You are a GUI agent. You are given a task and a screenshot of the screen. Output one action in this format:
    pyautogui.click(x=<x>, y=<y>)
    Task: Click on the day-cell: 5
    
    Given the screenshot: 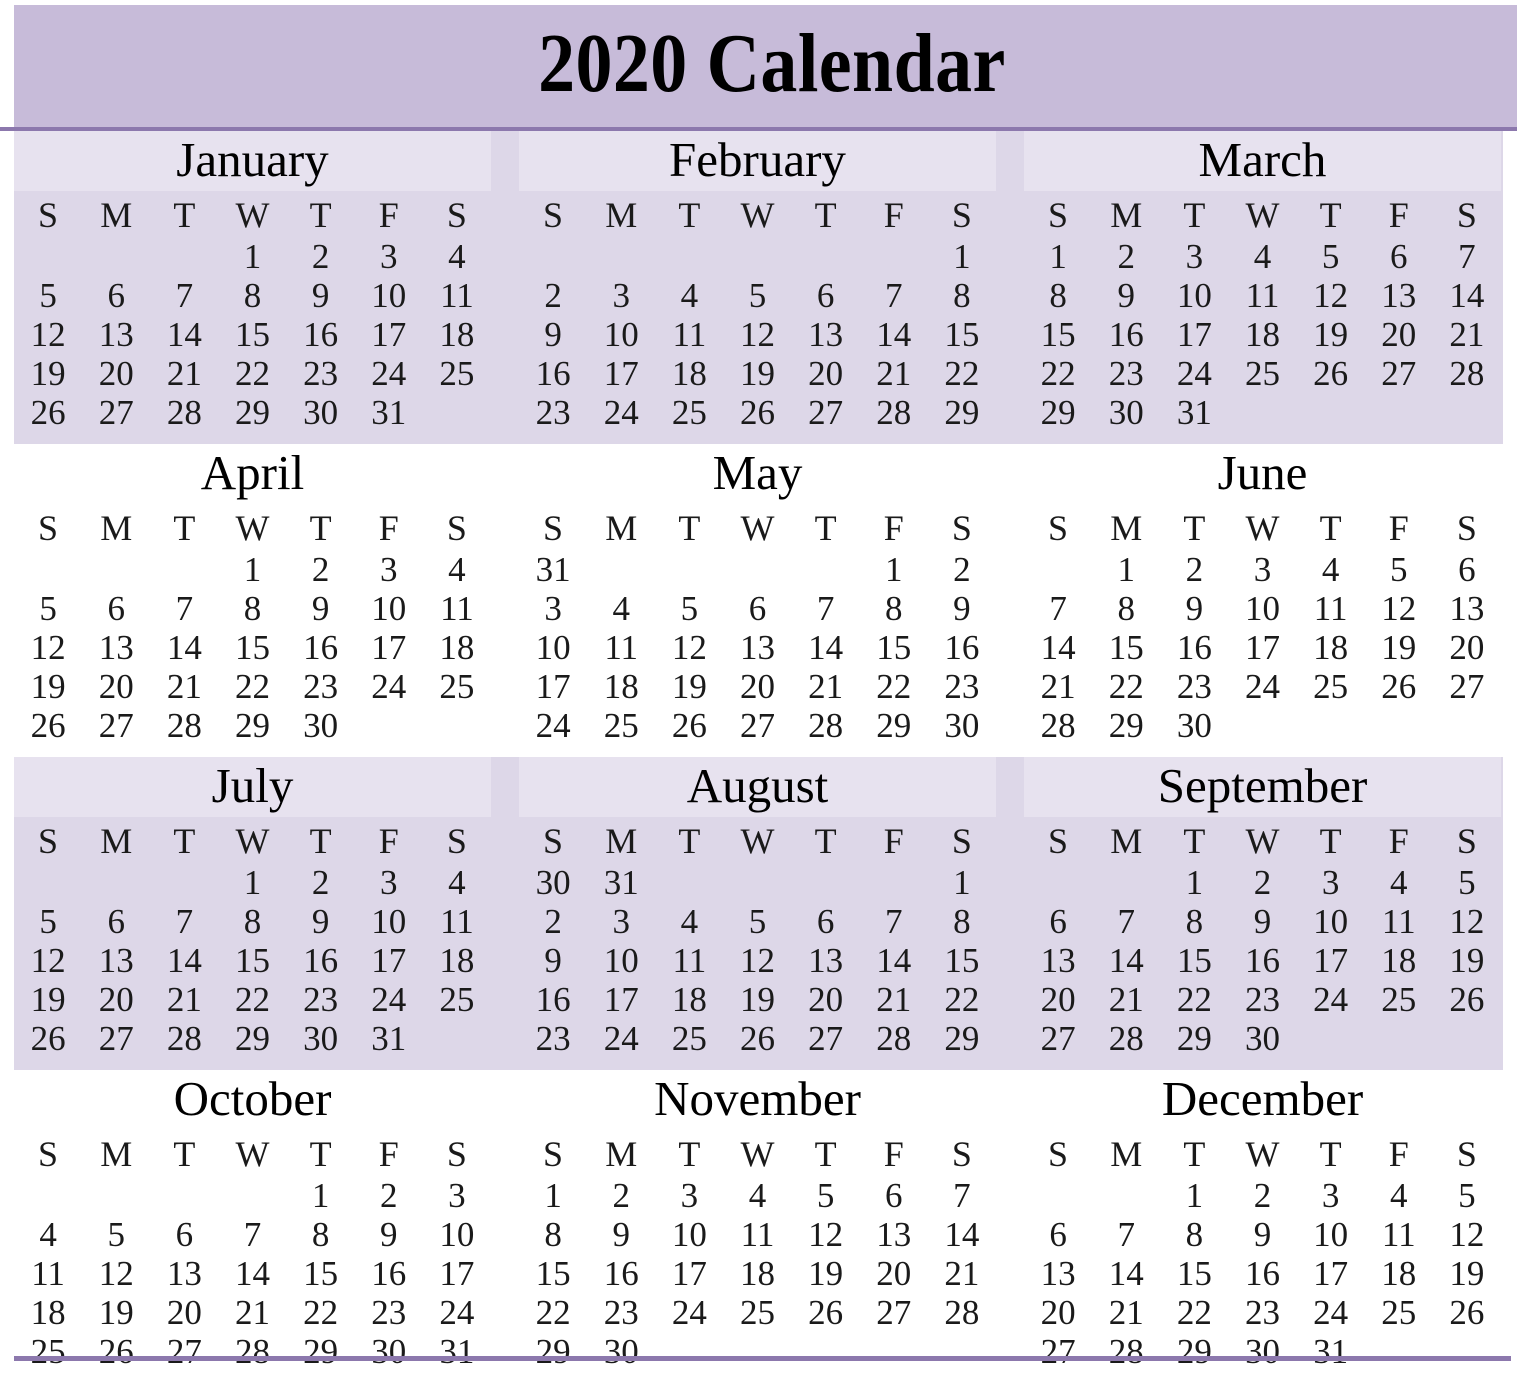 What is the action you would take?
    pyautogui.click(x=116, y=1234)
    